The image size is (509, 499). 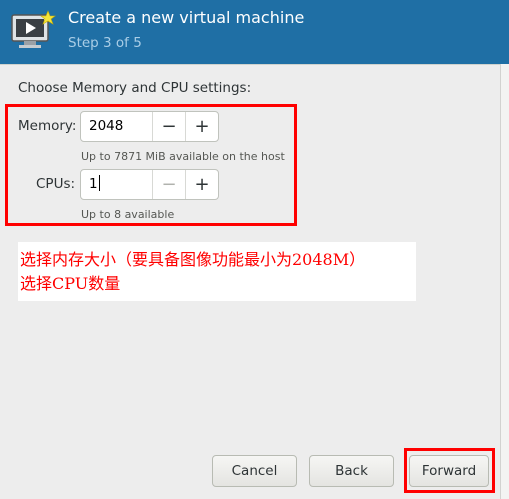 I want to click on memory-hint: Up to 7871 MiB available on the host, so click(x=183, y=156).